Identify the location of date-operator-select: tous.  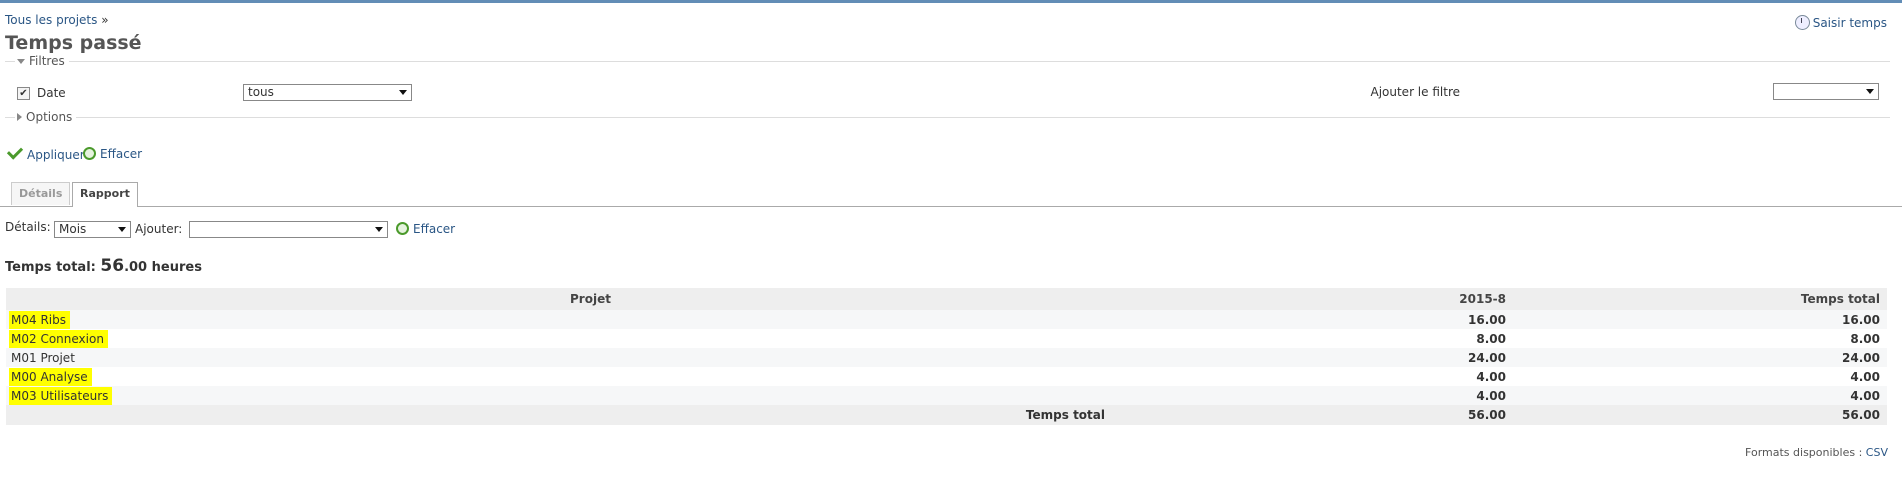
(327, 92).